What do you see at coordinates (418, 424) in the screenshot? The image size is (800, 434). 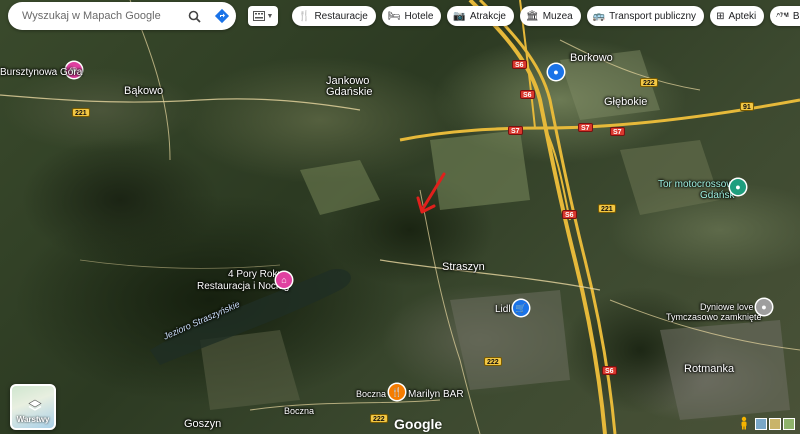 I see `google-logo: Google` at bounding box center [418, 424].